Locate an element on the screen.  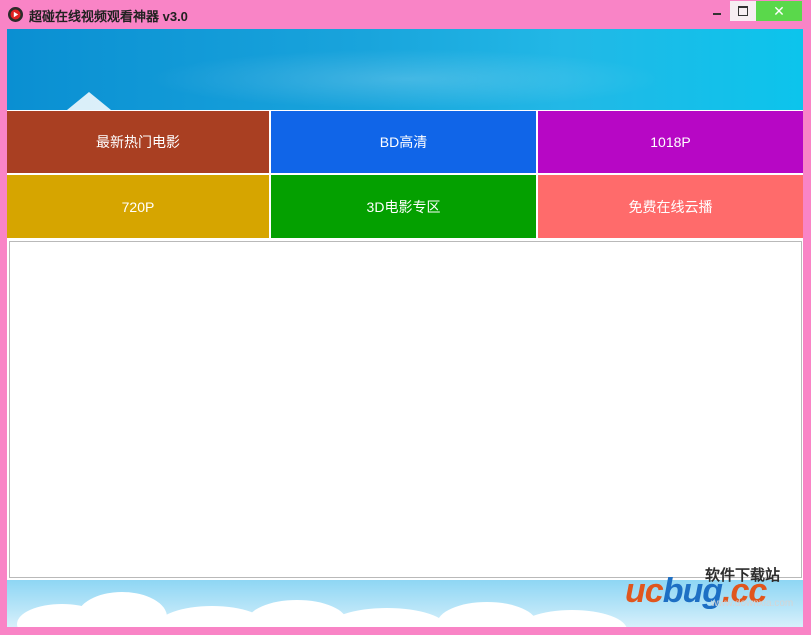
tile-3d-movies: 3D电影专区 is located at coordinates (403, 206).